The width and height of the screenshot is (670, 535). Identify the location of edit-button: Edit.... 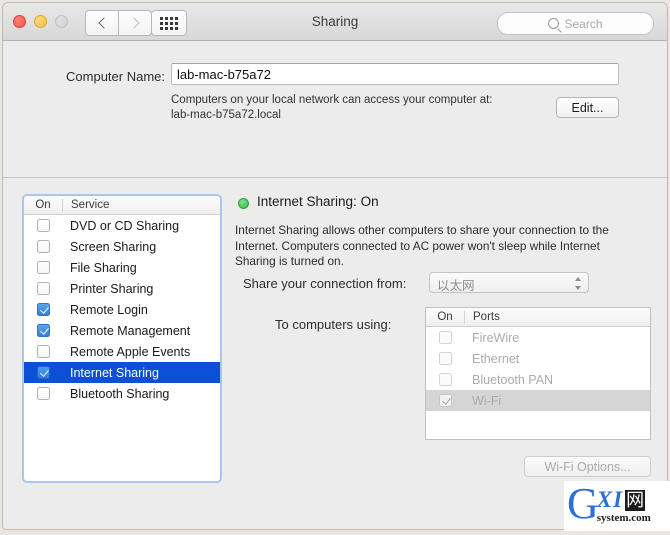
(587, 107).